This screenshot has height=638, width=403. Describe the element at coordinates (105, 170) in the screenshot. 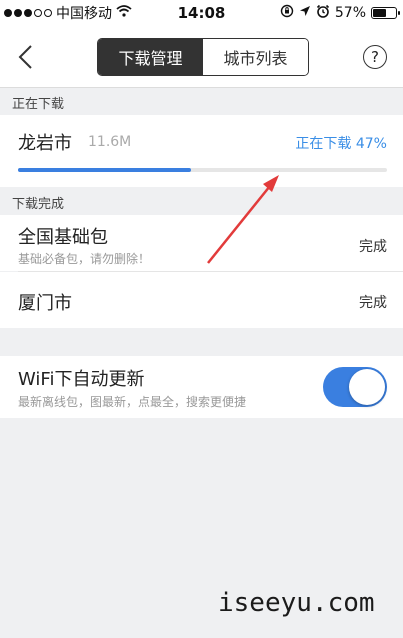

I see `progress-fill` at that location.